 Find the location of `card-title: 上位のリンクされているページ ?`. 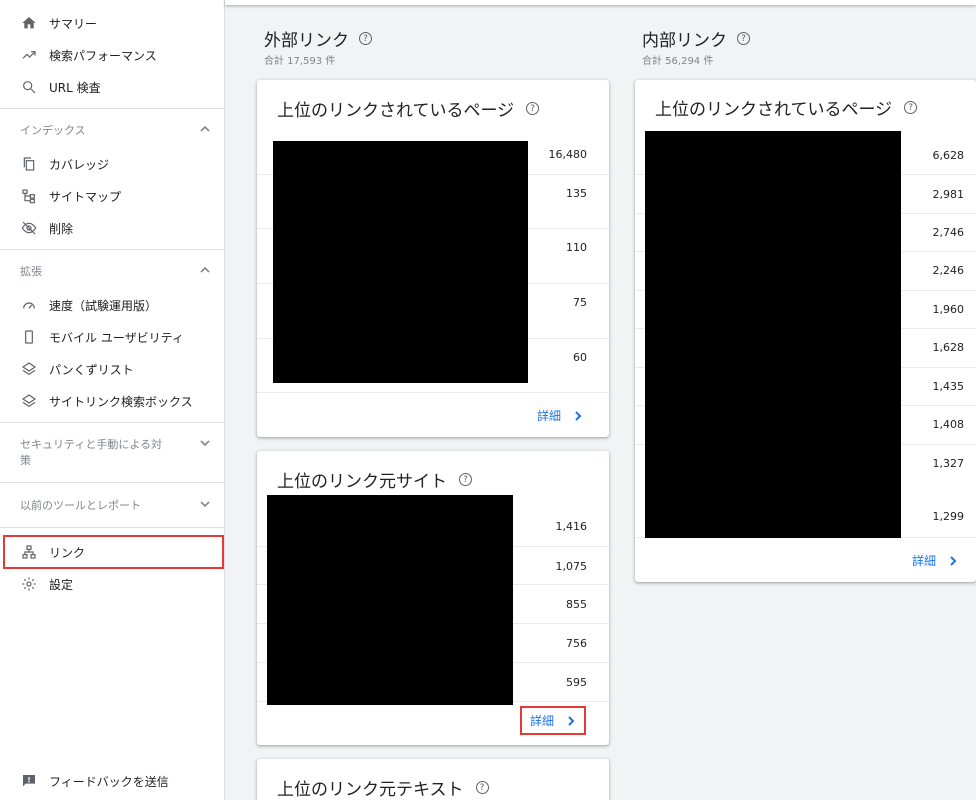

card-title: 上位のリンクされているページ ? is located at coordinates (786, 107).